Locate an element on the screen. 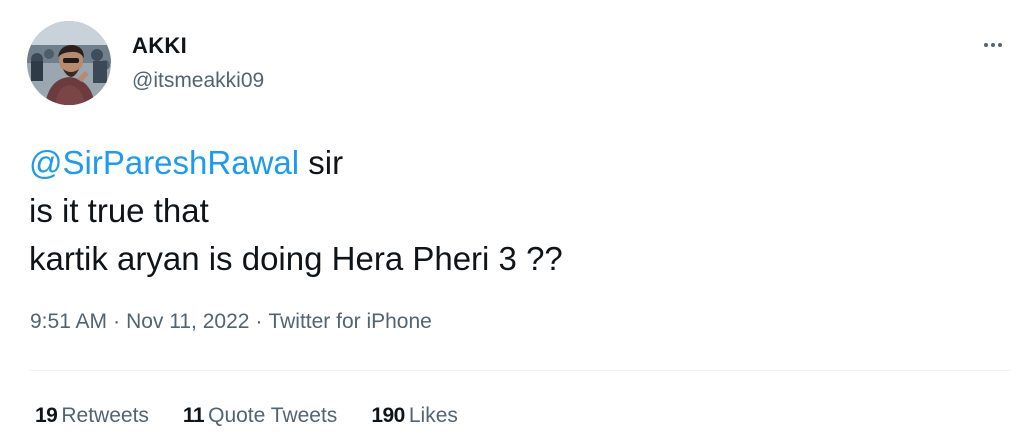  quote-tweets-stat: 11 Quote Tweets is located at coordinates (260, 416).